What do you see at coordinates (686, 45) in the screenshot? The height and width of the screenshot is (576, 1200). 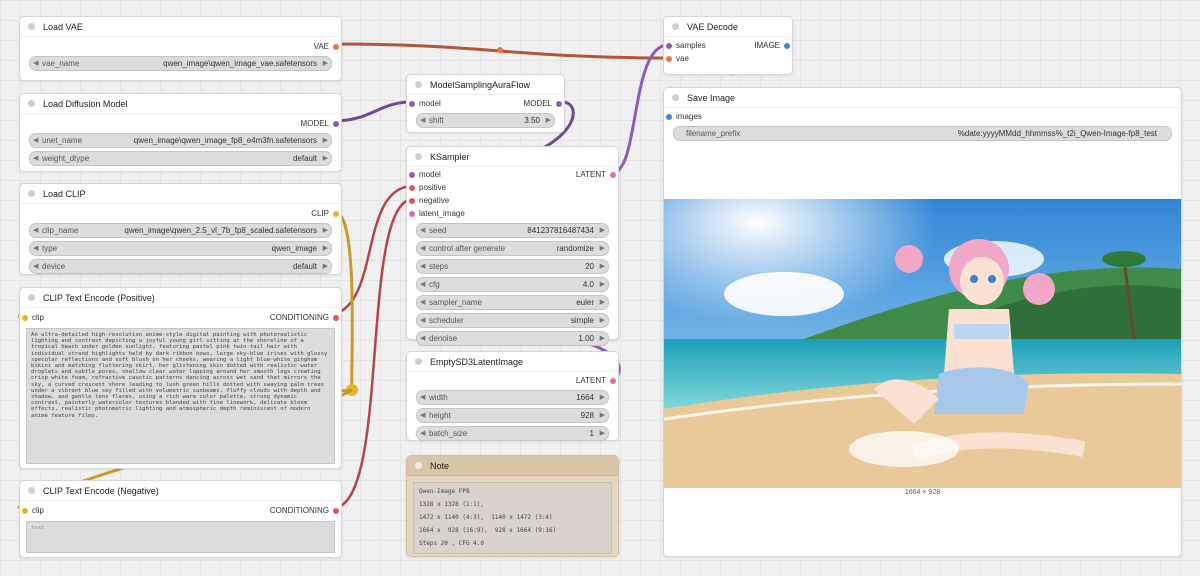 I see `samples-input: samples` at bounding box center [686, 45].